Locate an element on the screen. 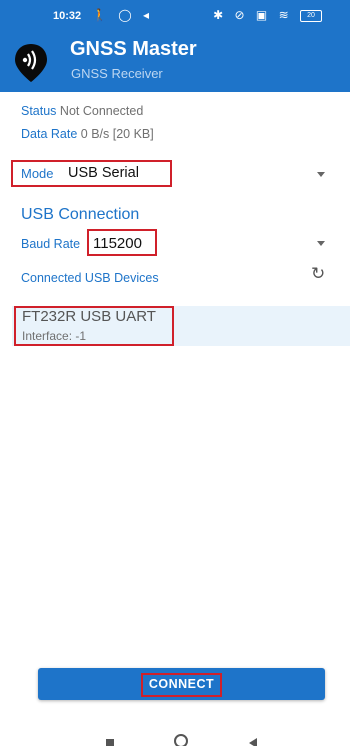  connected-usb-devices-label: Connected USB Devices is located at coordinates (90, 278).